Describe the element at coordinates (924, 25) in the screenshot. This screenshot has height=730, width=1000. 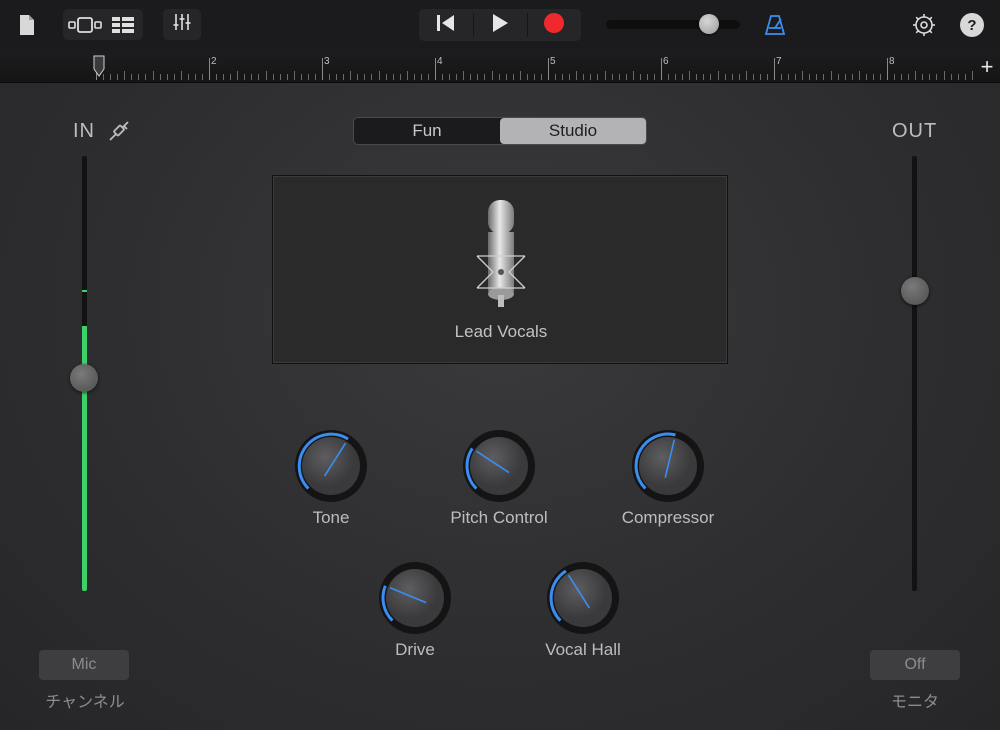
I see `settings-gear-icon` at that location.